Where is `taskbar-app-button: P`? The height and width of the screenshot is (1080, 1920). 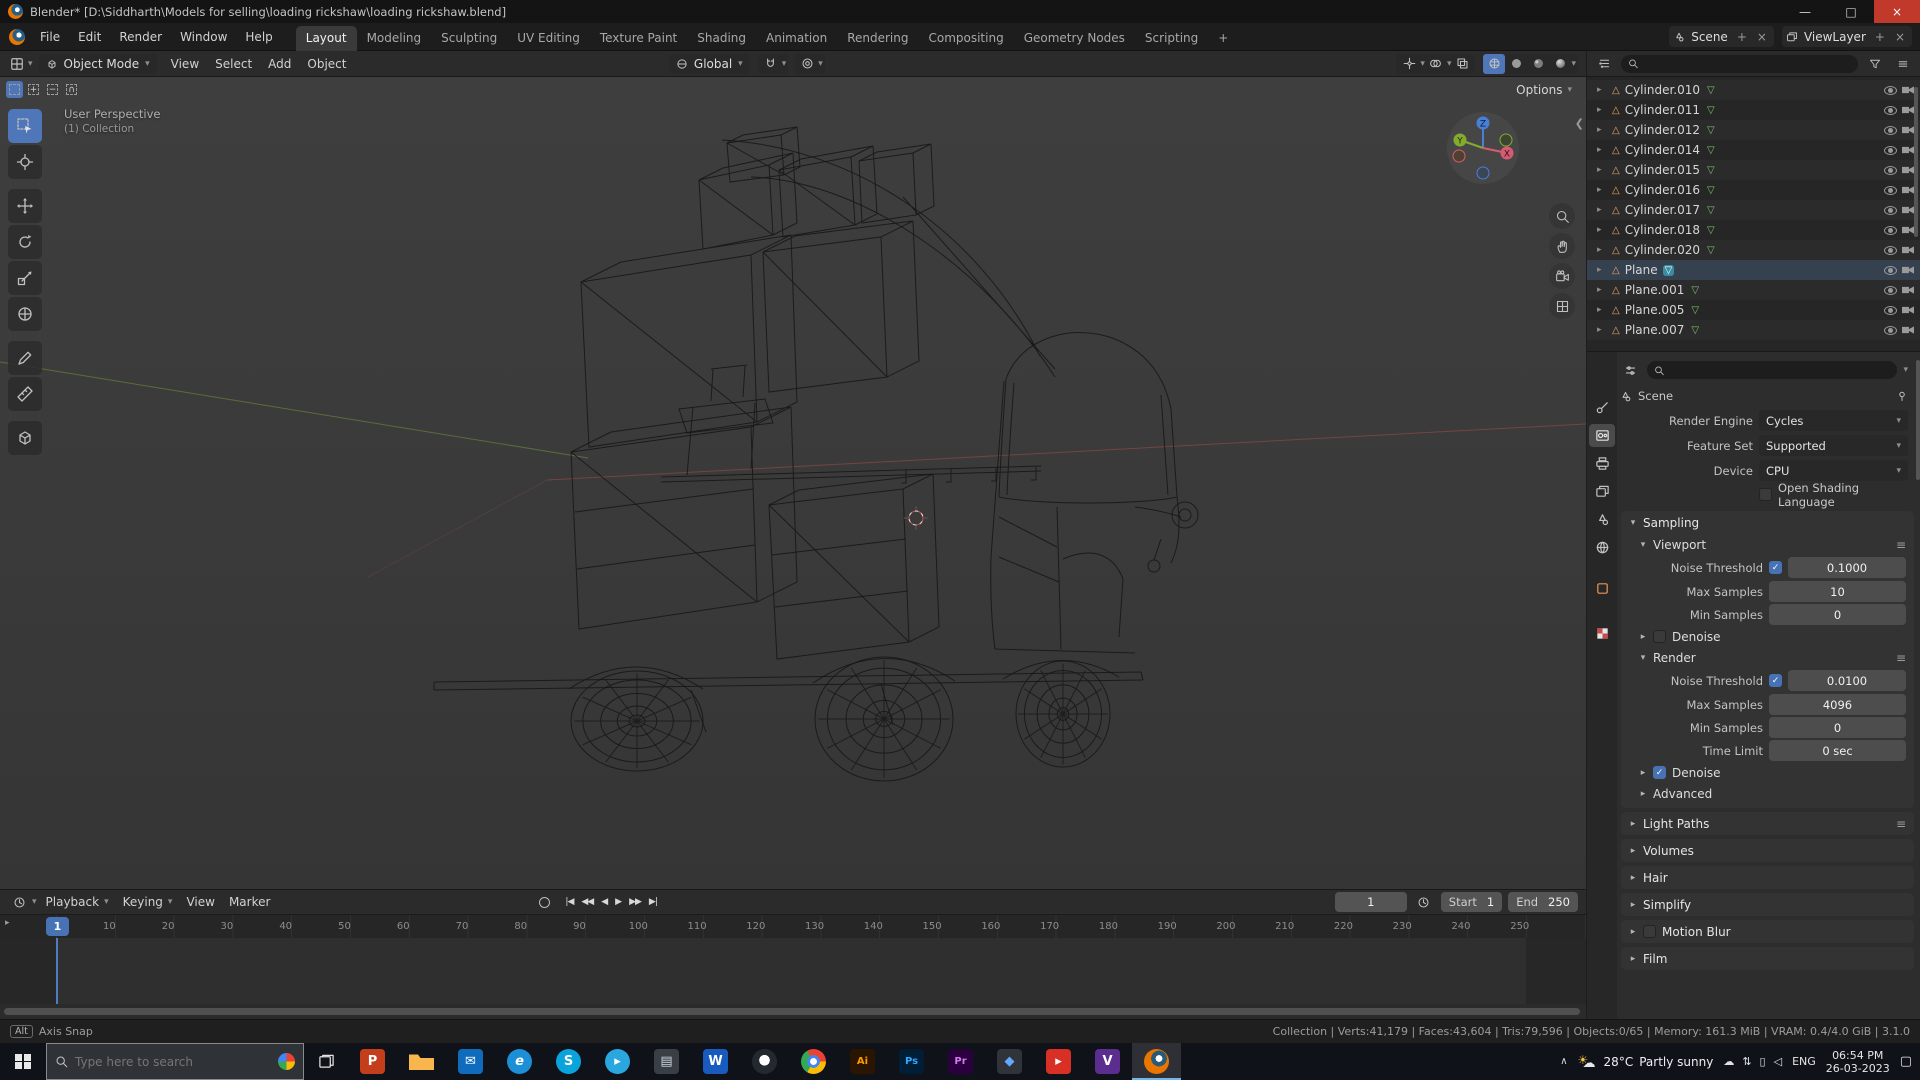
taskbar-app-button: P is located at coordinates (372, 1061).